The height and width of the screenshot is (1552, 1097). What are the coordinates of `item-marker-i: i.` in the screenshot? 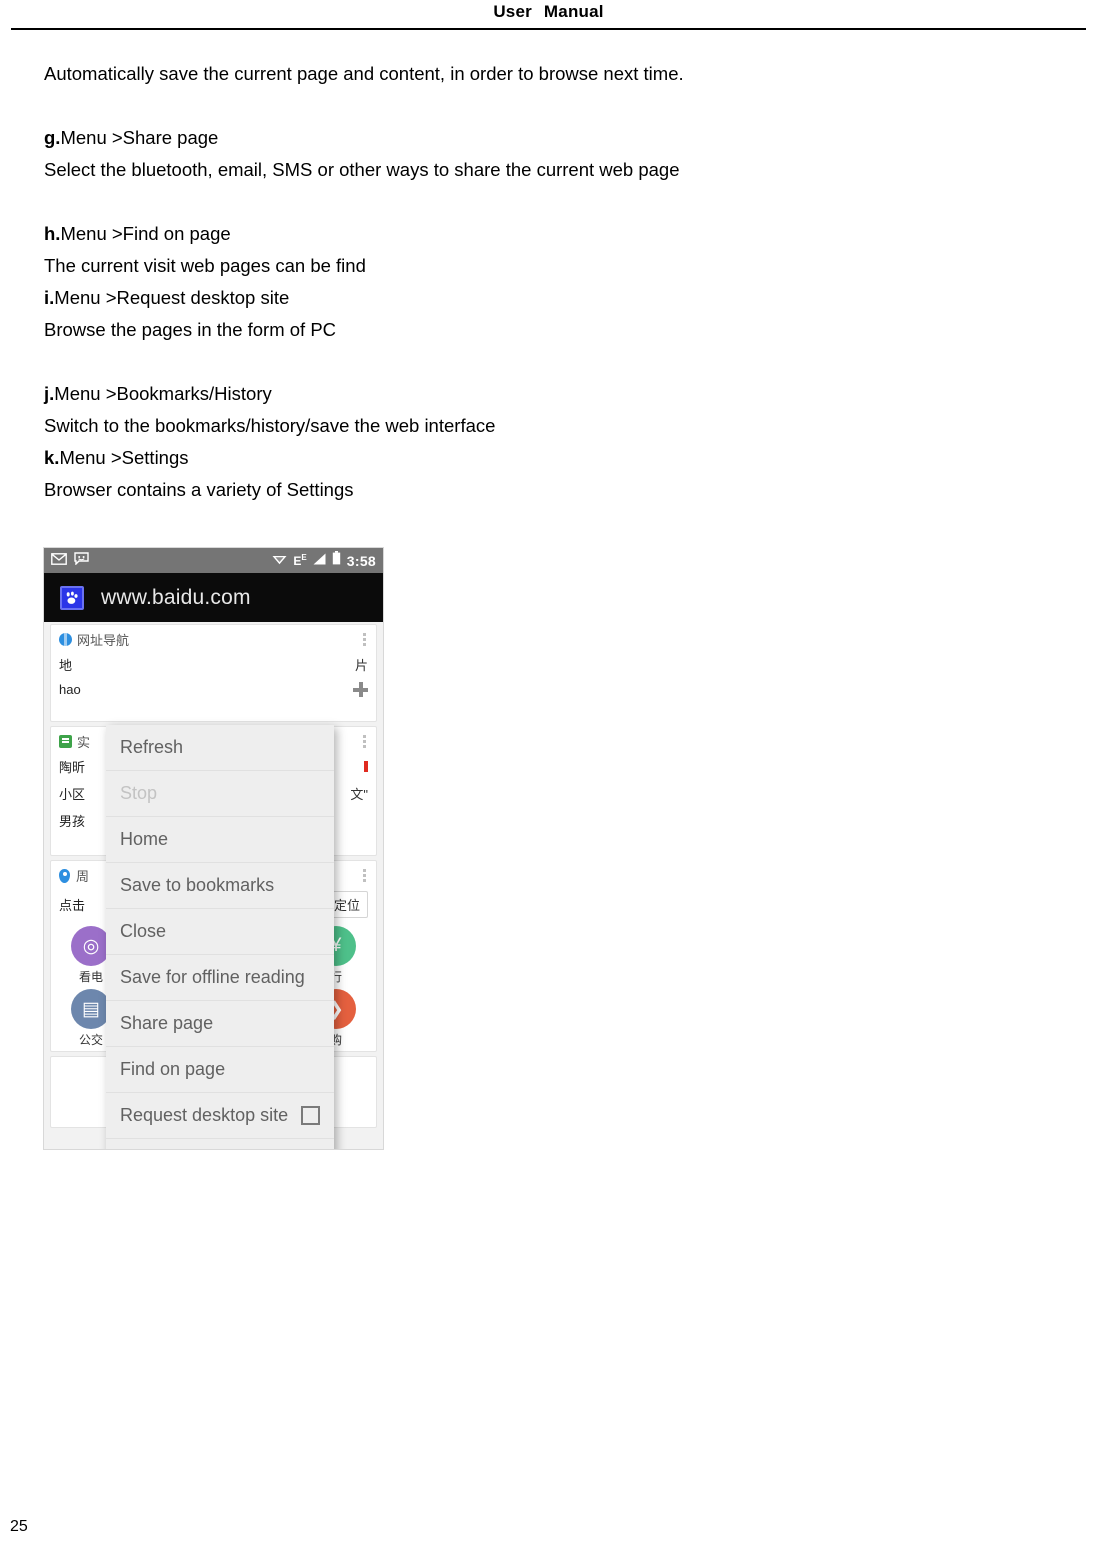 It's located at (49, 297).